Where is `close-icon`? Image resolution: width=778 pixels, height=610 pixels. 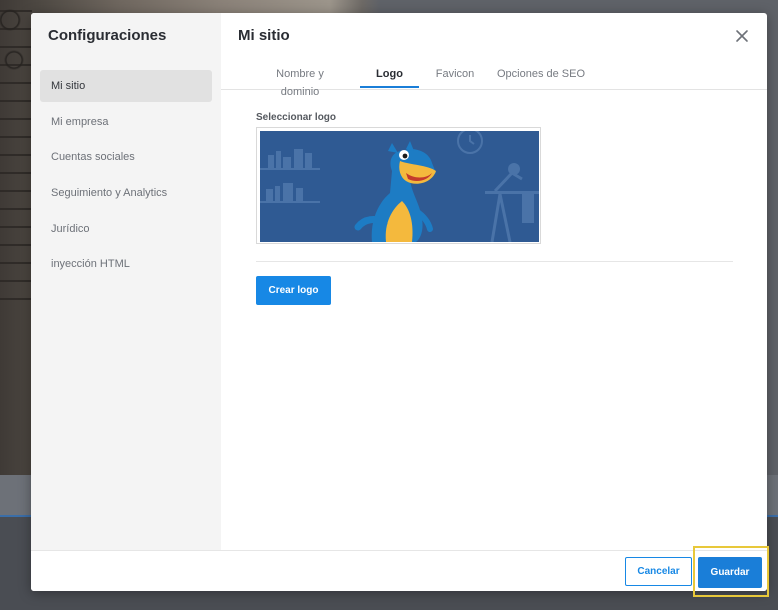 close-icon is located at coordinates (742, 36).